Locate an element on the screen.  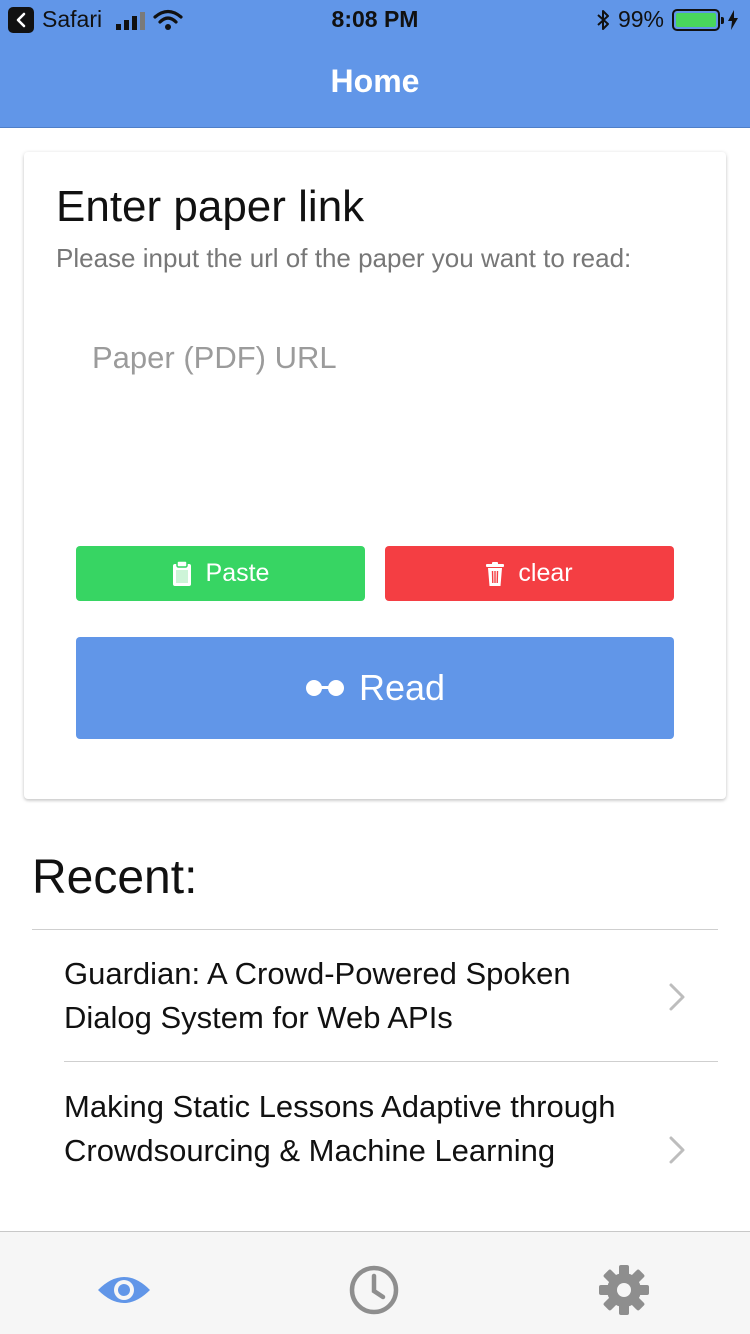
status-right: 99% is located at coordinates (667, 19).